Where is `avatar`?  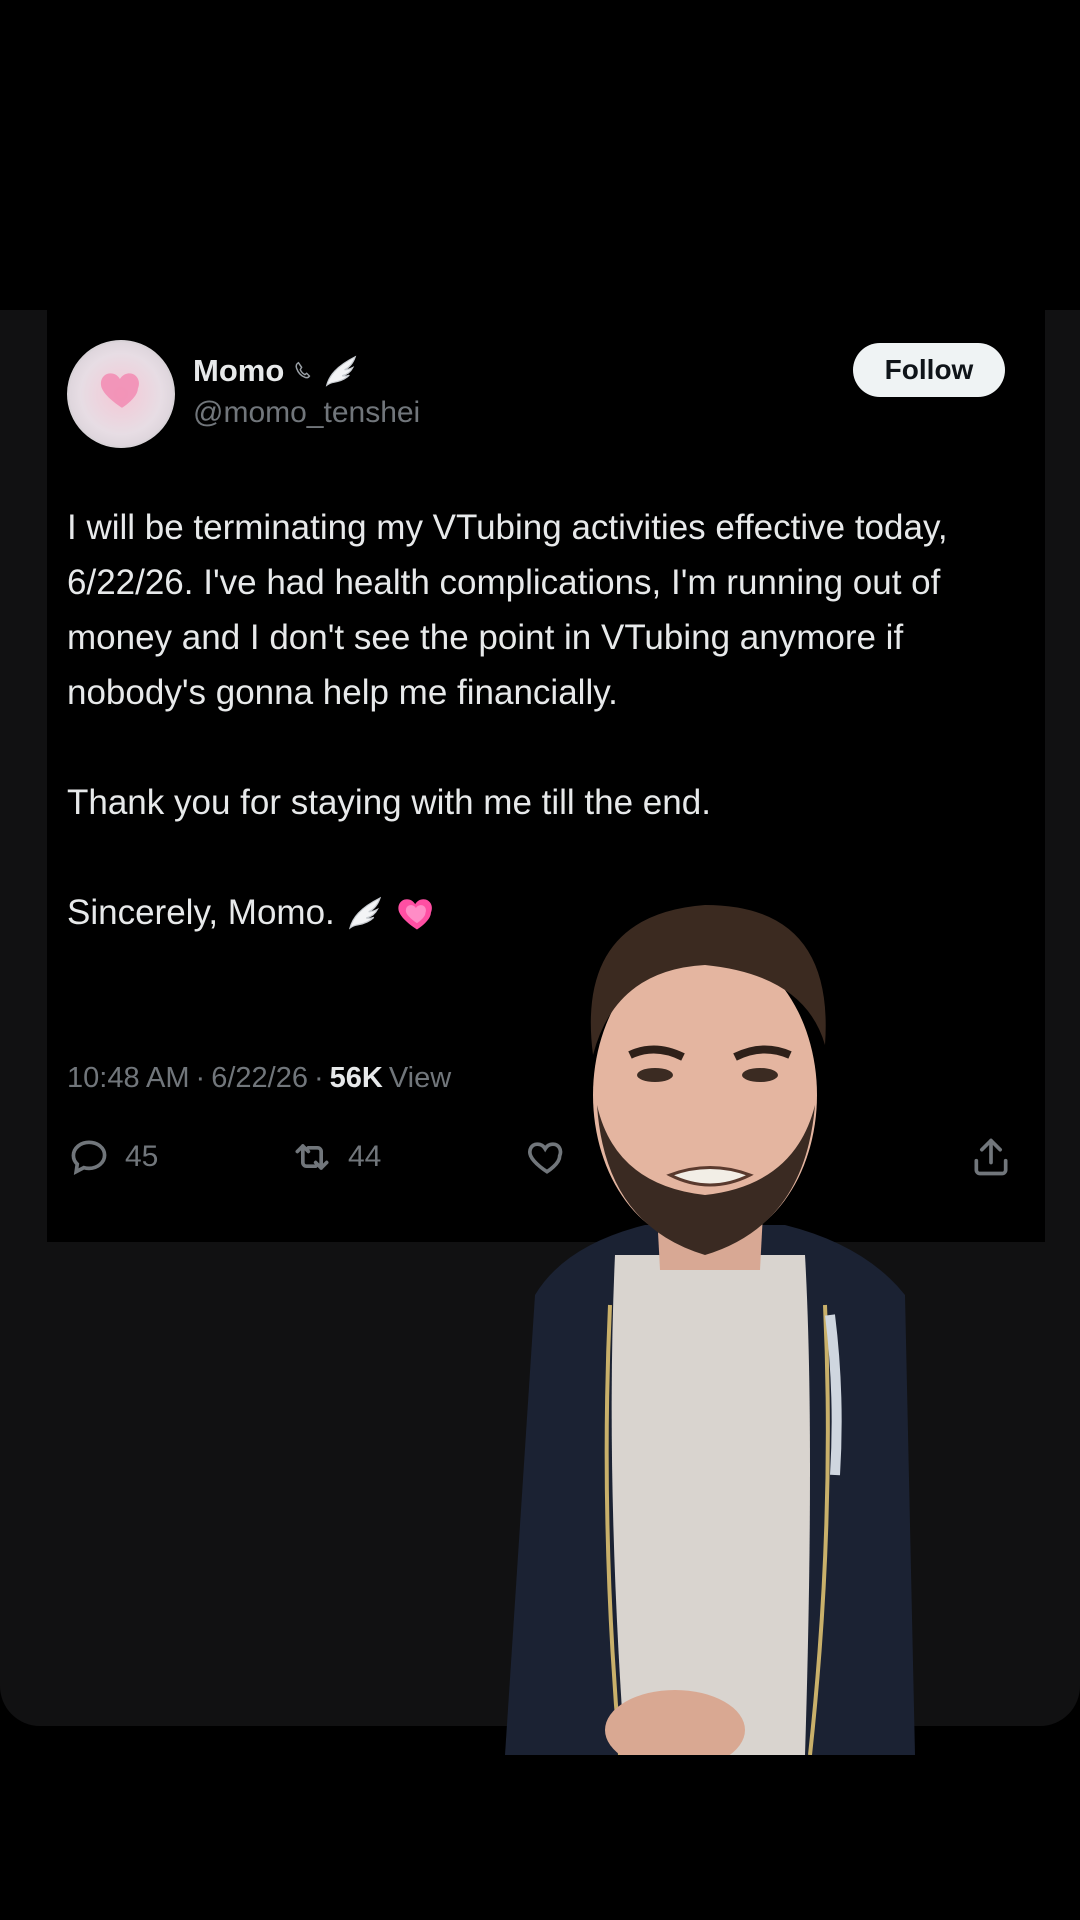
avatar is located at coordinates (121, 394).